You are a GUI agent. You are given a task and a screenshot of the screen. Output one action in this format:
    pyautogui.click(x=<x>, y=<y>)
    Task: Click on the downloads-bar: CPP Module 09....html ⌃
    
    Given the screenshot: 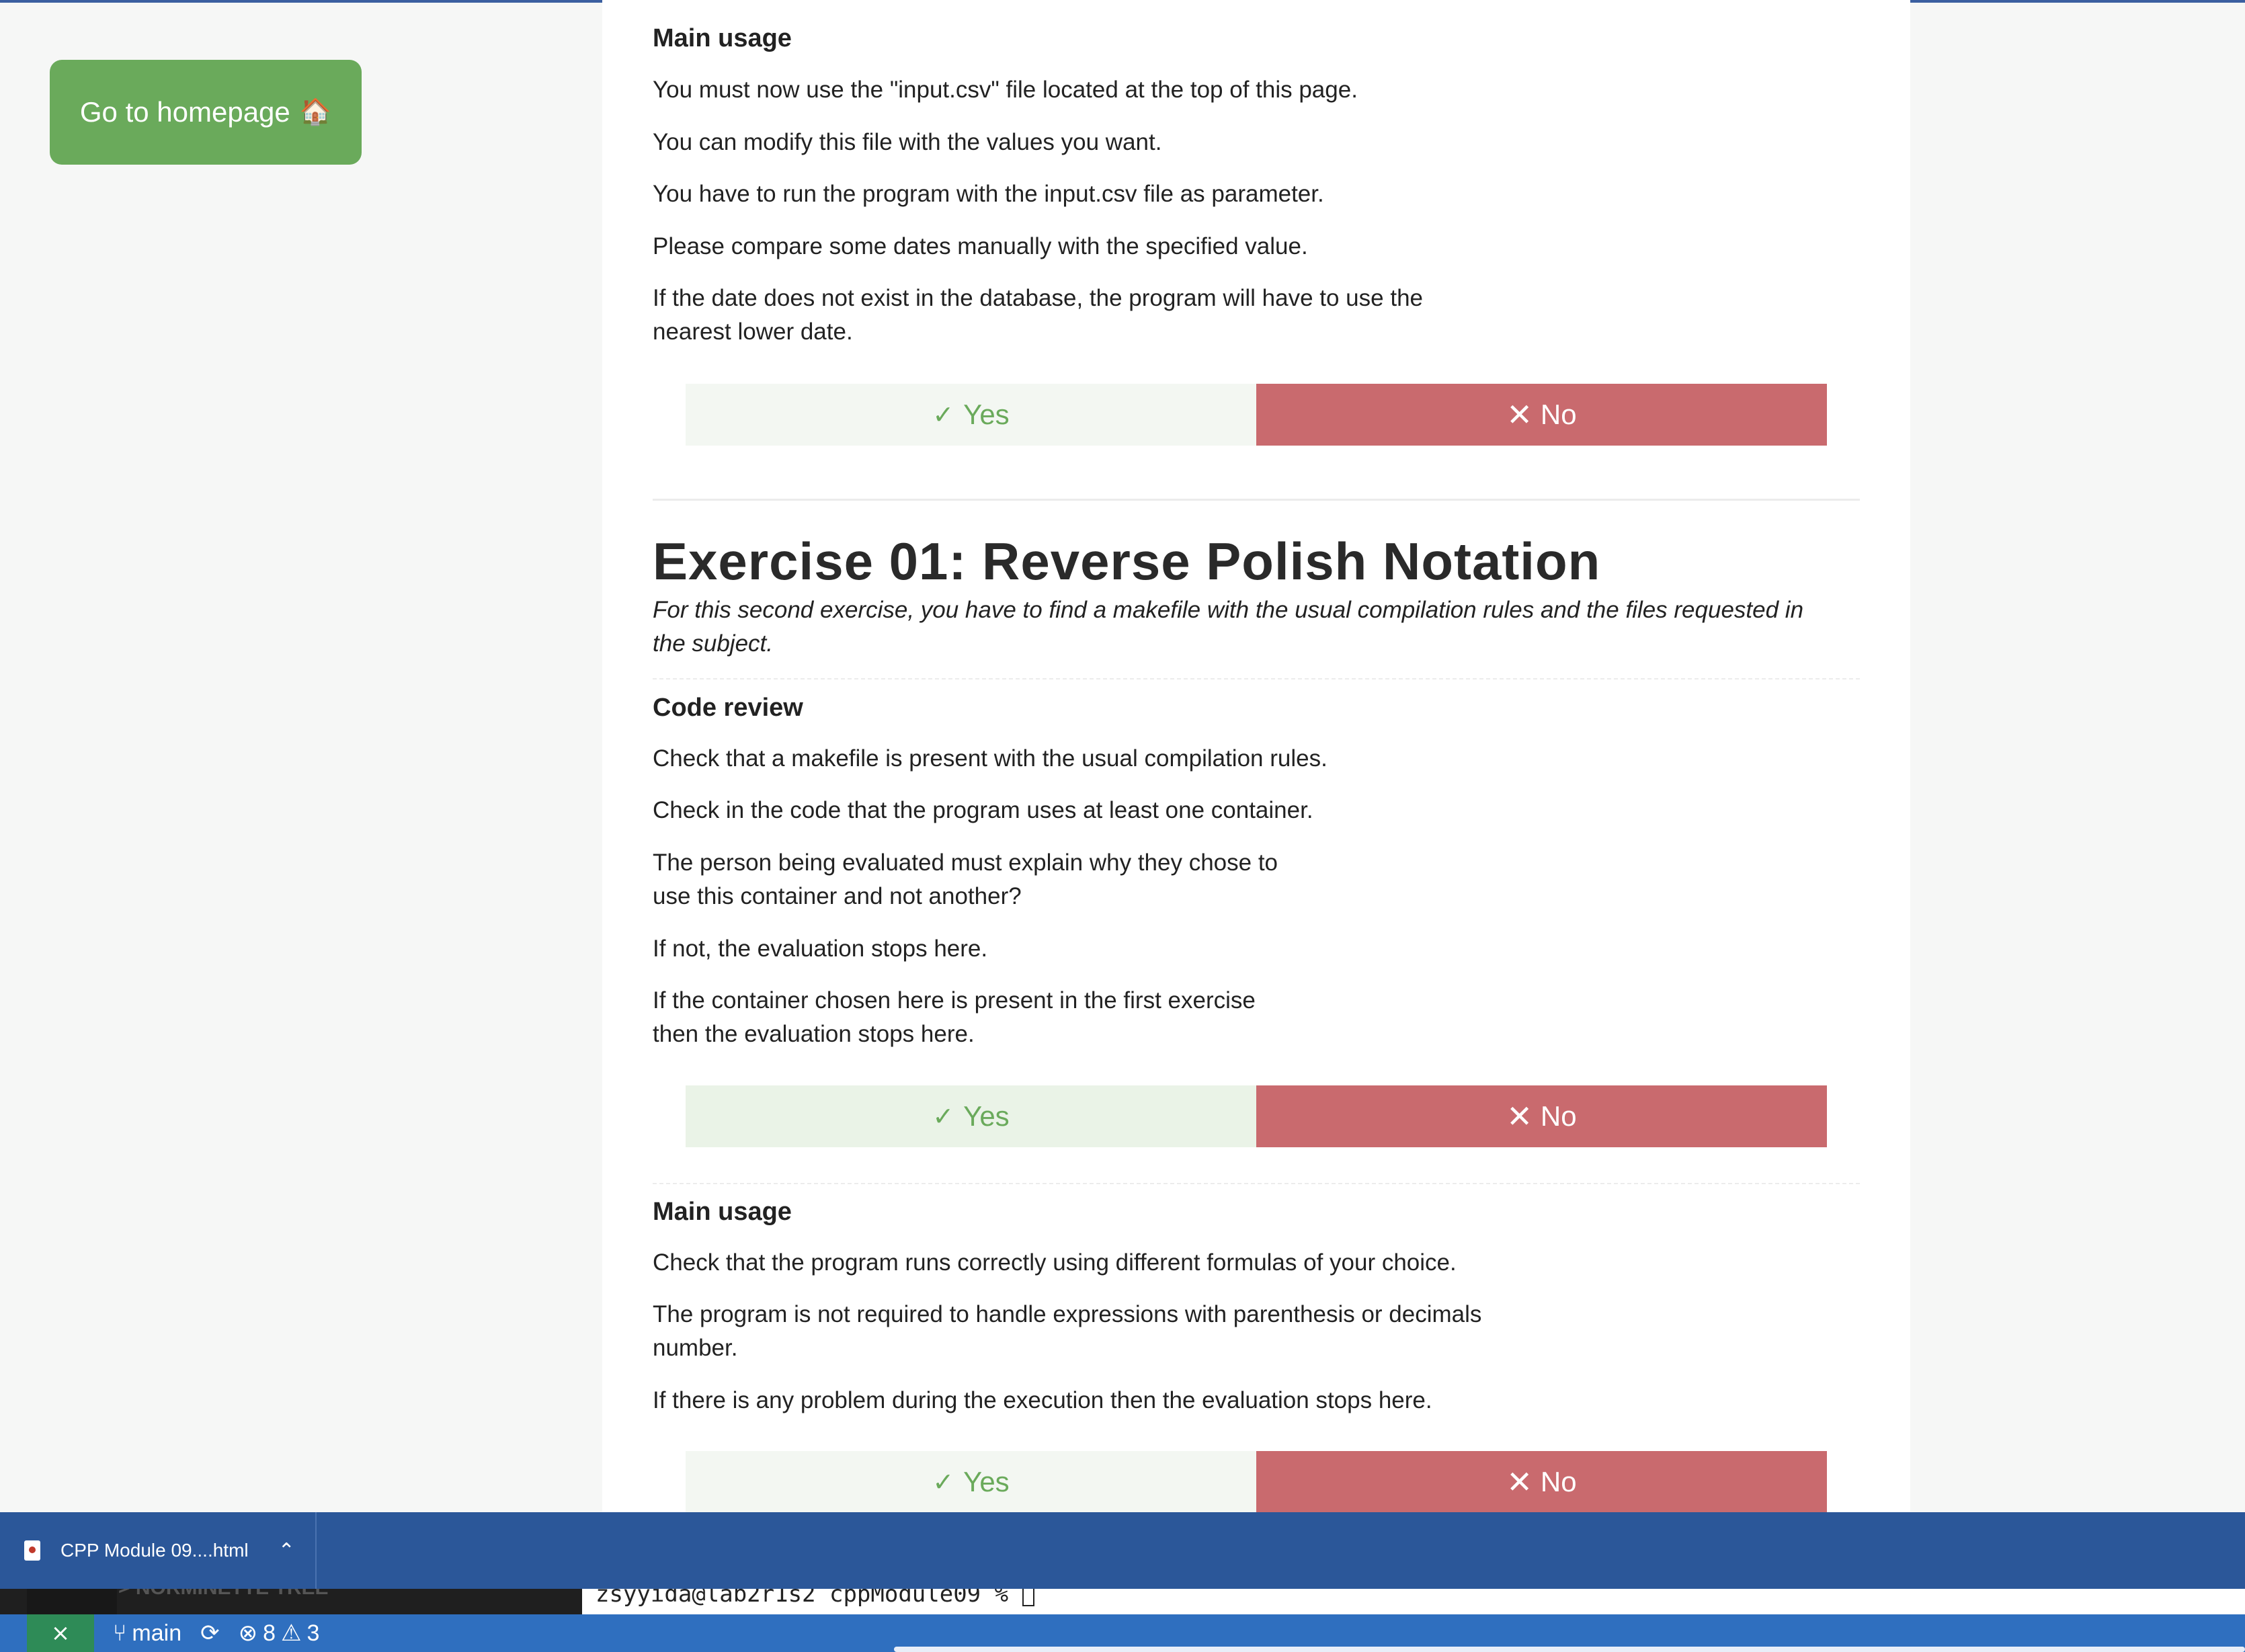 What is the action you would take?
    pyautogui.click(x=1122, y=1550)
    